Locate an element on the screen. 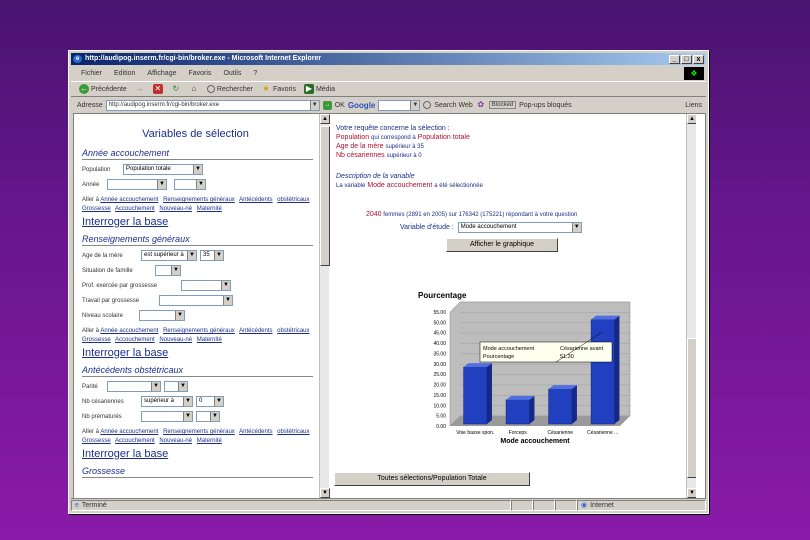 The width and height of the screenshot is (810, 540). right-scrollbar: ▲ ▼ is located at coordinates (691, 306).